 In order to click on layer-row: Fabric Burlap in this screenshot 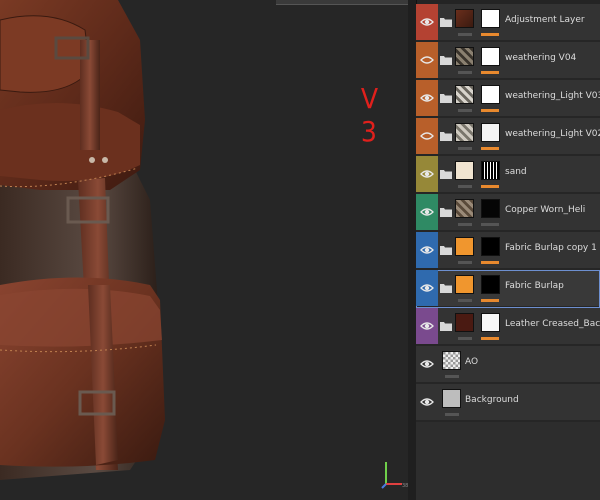, I will do `click(508, 289)`.